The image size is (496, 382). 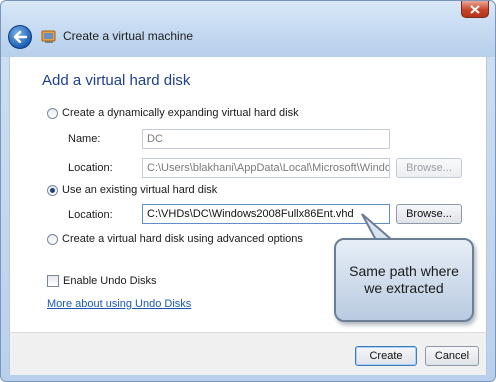 I want to click on back-arrow-icon, so click(x=20, y=37).